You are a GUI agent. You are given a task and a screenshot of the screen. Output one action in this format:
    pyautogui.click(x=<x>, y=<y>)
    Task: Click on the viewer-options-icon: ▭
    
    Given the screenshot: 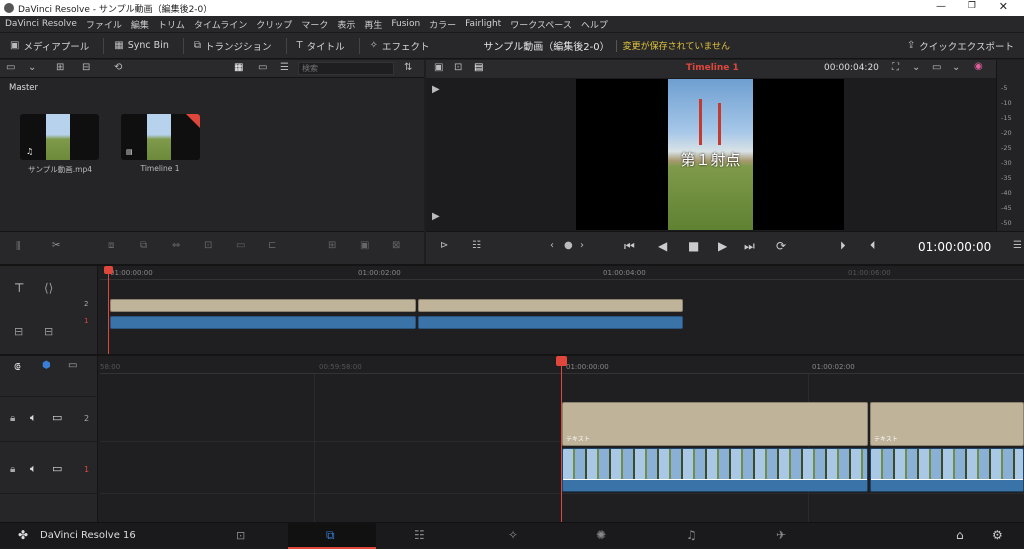 What is the action you would take?
    pyautogui.click(x=936, y=68)
    